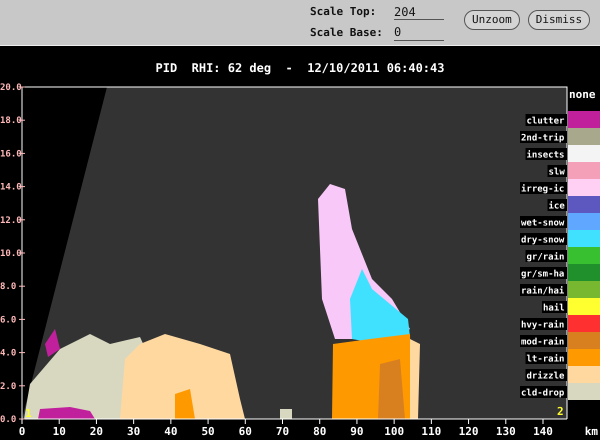  What do you see at coordinates (344, 12) in the screenshot?
I see `field-label: Scale Top:` at bounding box center [344, 12].